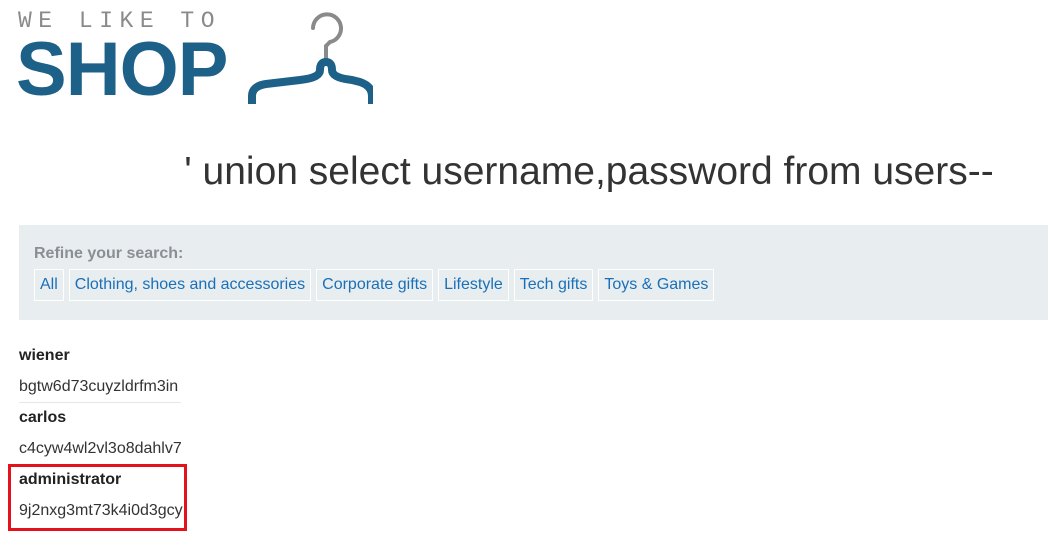 The image size is (1048, 543). Describe the element at coordinates (99, 386) in the screenshot. I see `password-cell: bgtw6d73cuyzldrfm3in` at that location.